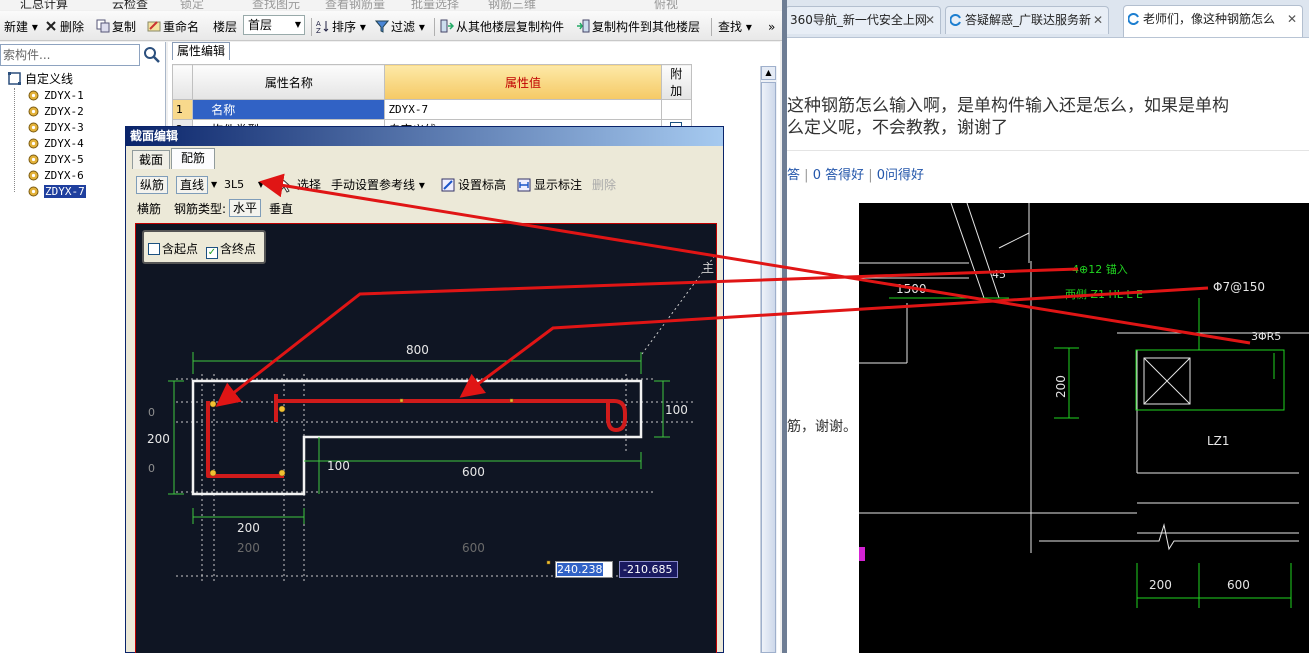 The height and width of the screenshot is (653, 1309). Describe the element at coordinates (666, 5) in the screenshot. I see `menu-top-view: 俯视` at that location.